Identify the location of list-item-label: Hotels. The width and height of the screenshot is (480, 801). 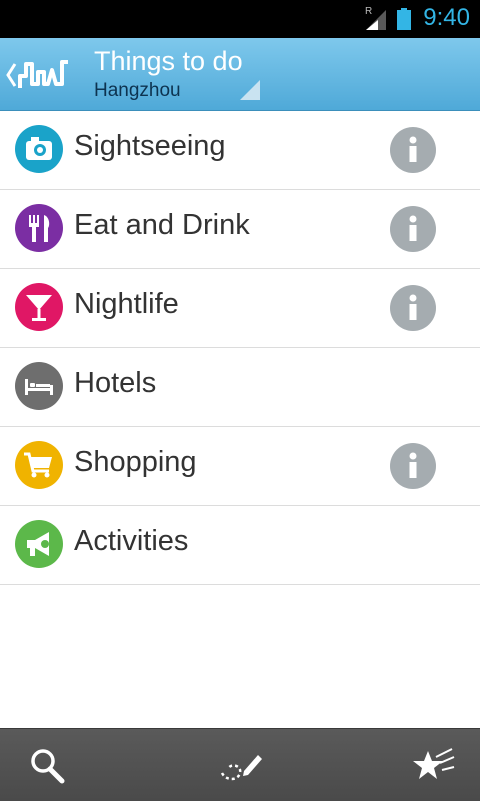
(115, 383).